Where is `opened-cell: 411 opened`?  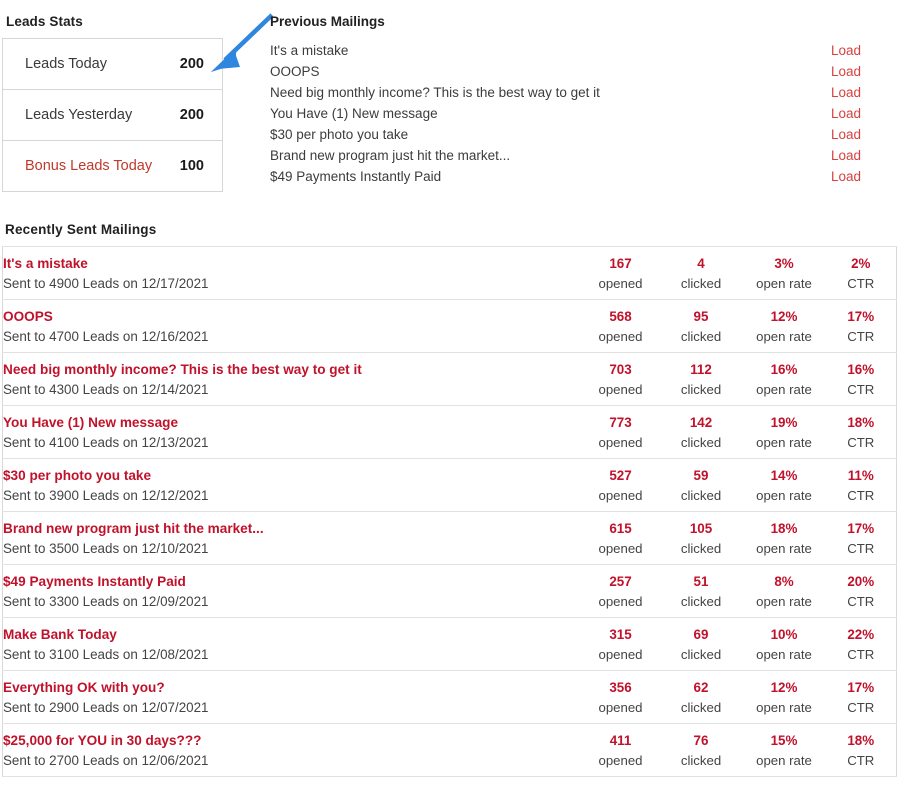
opened-cell: 411 opened is located at coordinates (620, 750).